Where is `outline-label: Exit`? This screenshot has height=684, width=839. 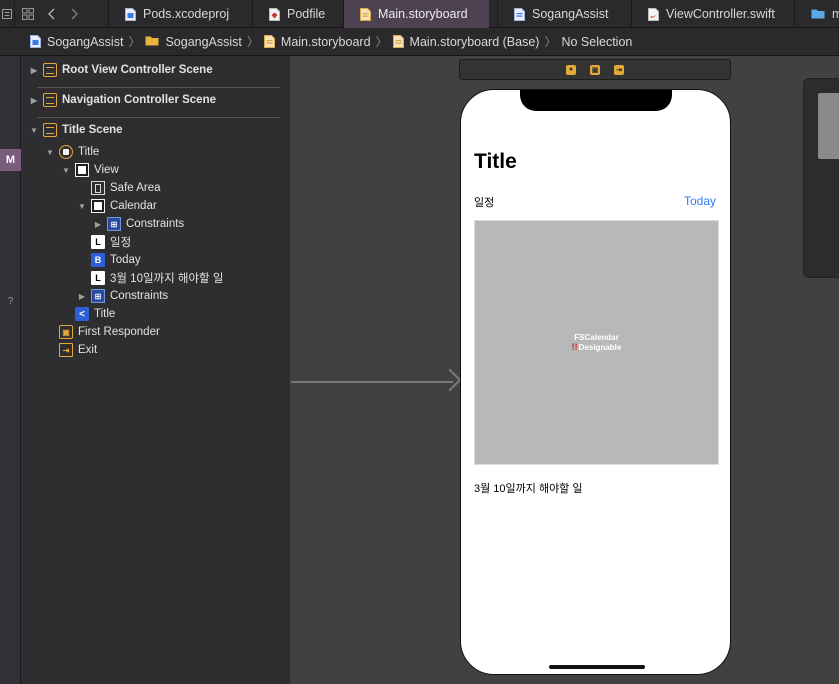
outline-label: Exit is located at coordinates (88, 350).